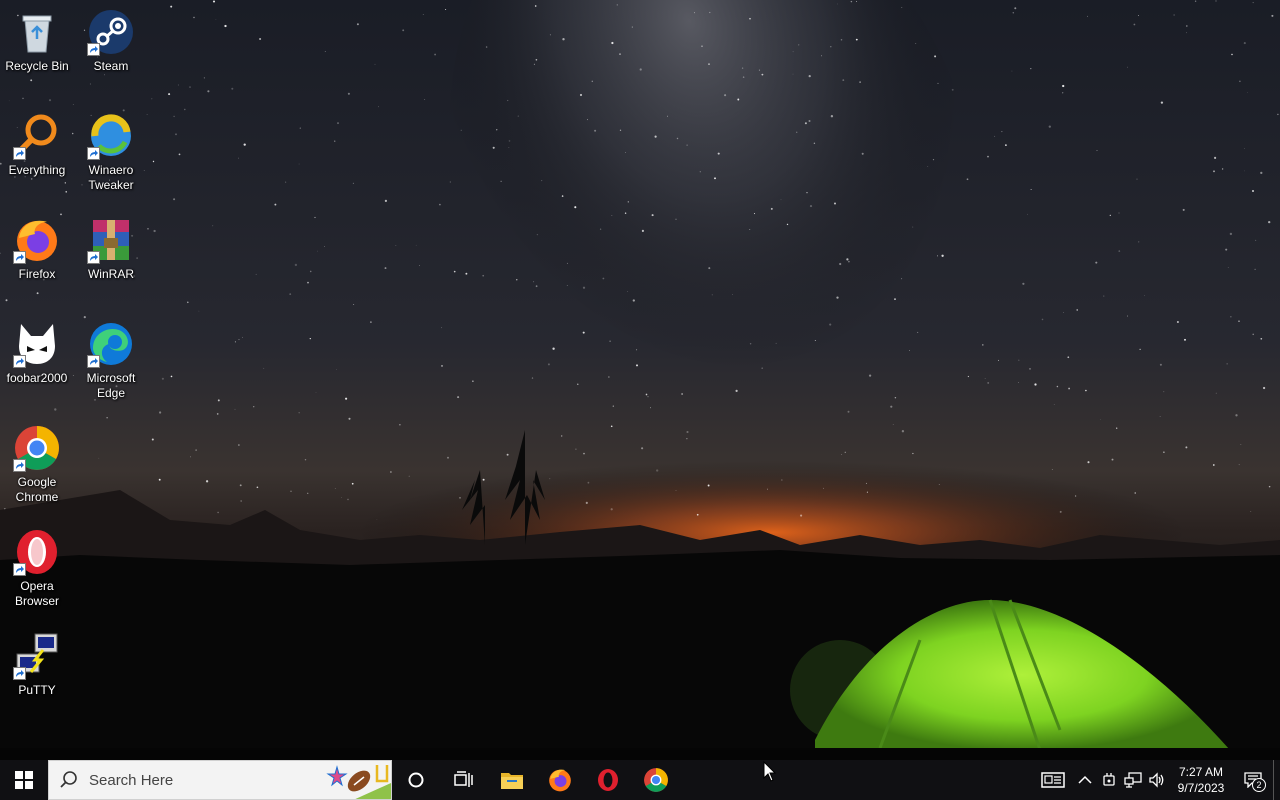  I want to click on winaero-tweaker-icon, so click(111, 136).